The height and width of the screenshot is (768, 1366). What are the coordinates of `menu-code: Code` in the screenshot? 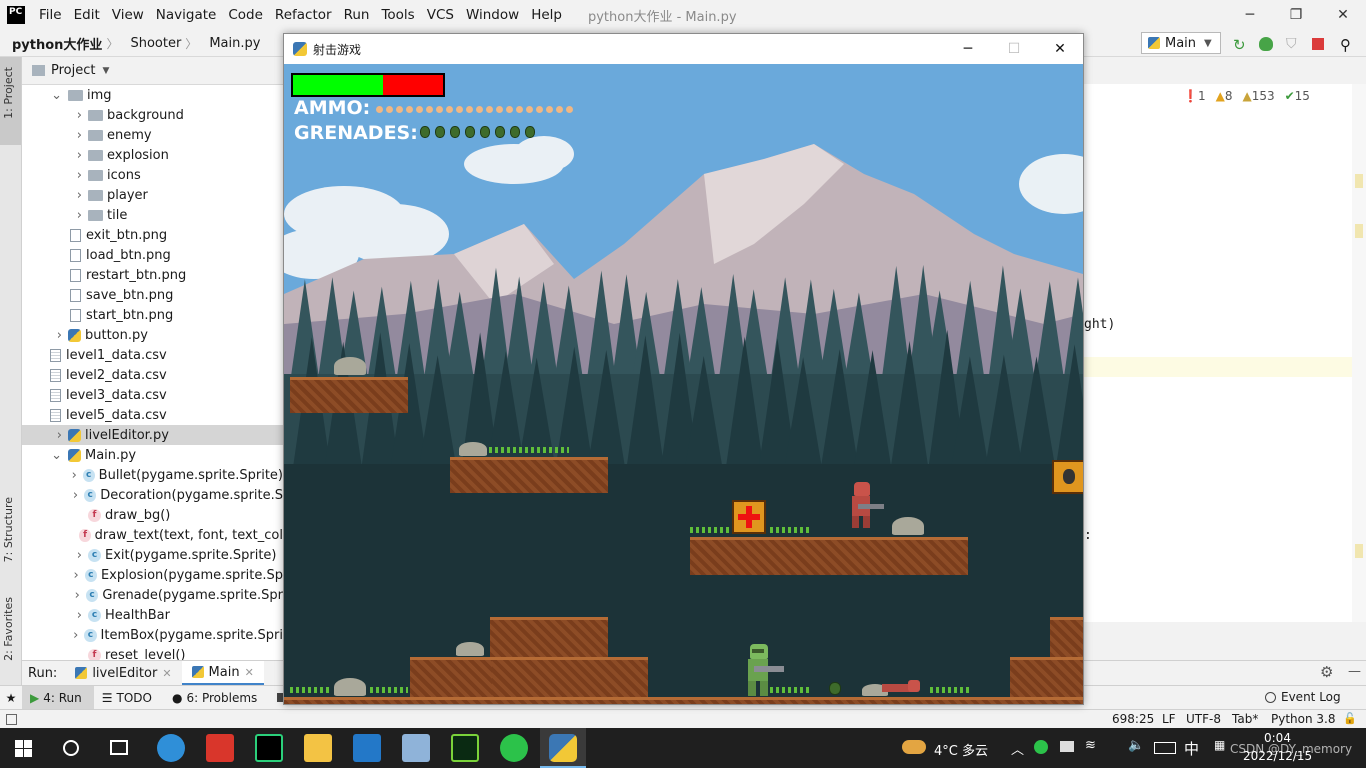 It's located at (245, 15).